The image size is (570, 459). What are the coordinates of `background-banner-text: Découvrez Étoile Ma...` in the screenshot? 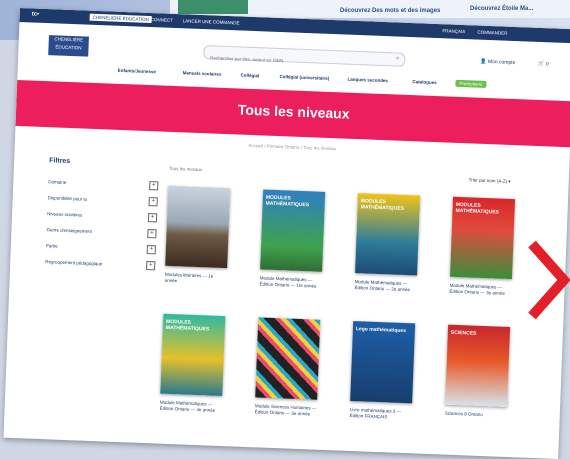 It's located at (502, 9).